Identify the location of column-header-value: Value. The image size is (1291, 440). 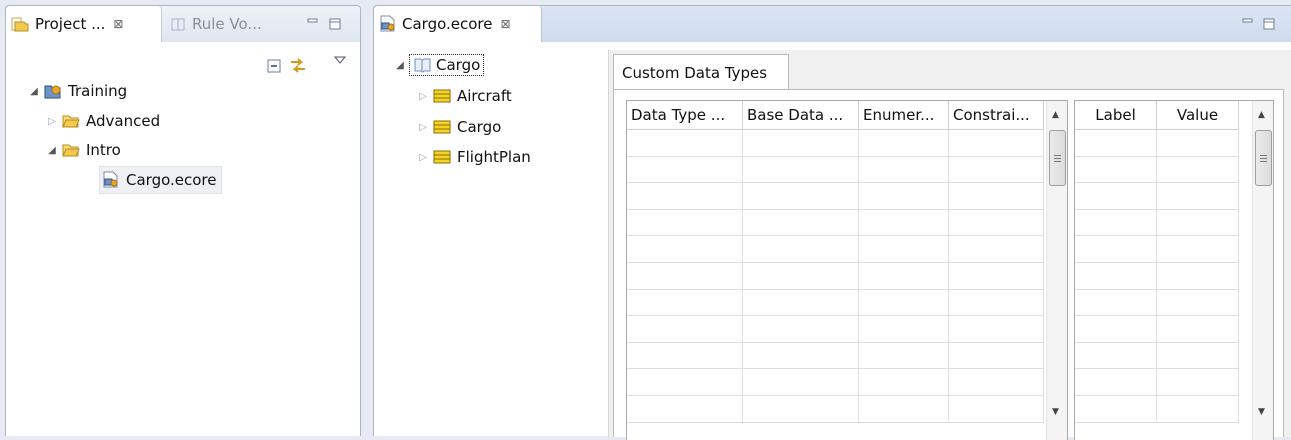
(1198, 115).